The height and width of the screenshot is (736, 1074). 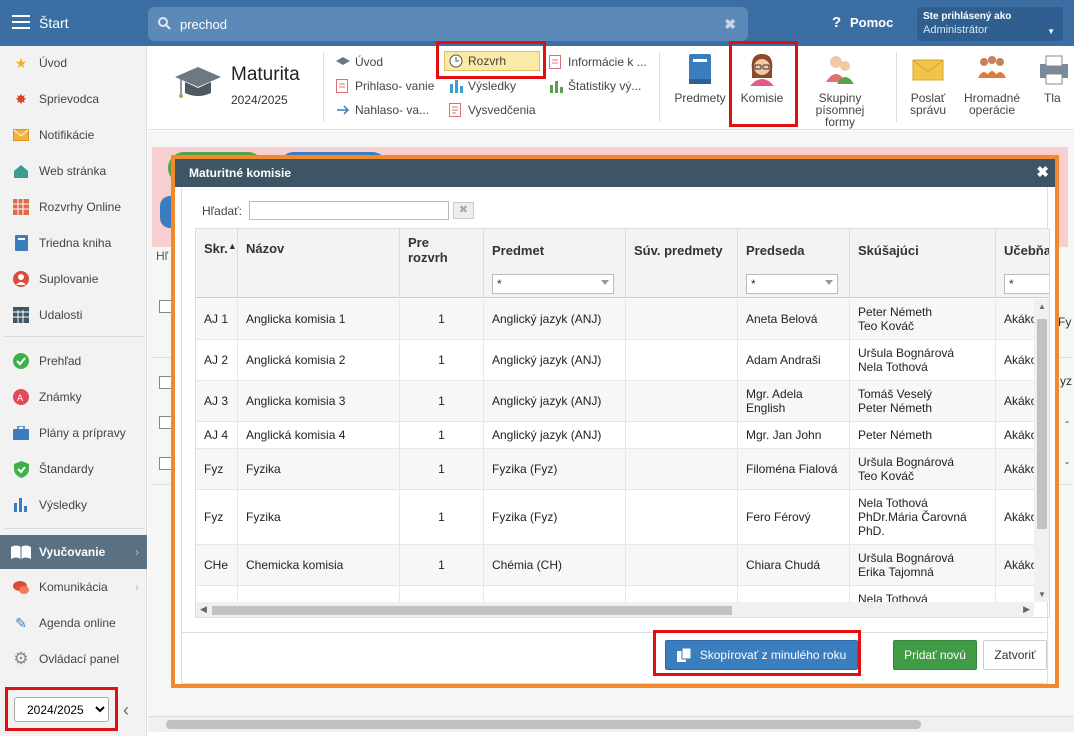 I want to click on sidebar-item-label: Komunikácia, so click(x=73, y=587).